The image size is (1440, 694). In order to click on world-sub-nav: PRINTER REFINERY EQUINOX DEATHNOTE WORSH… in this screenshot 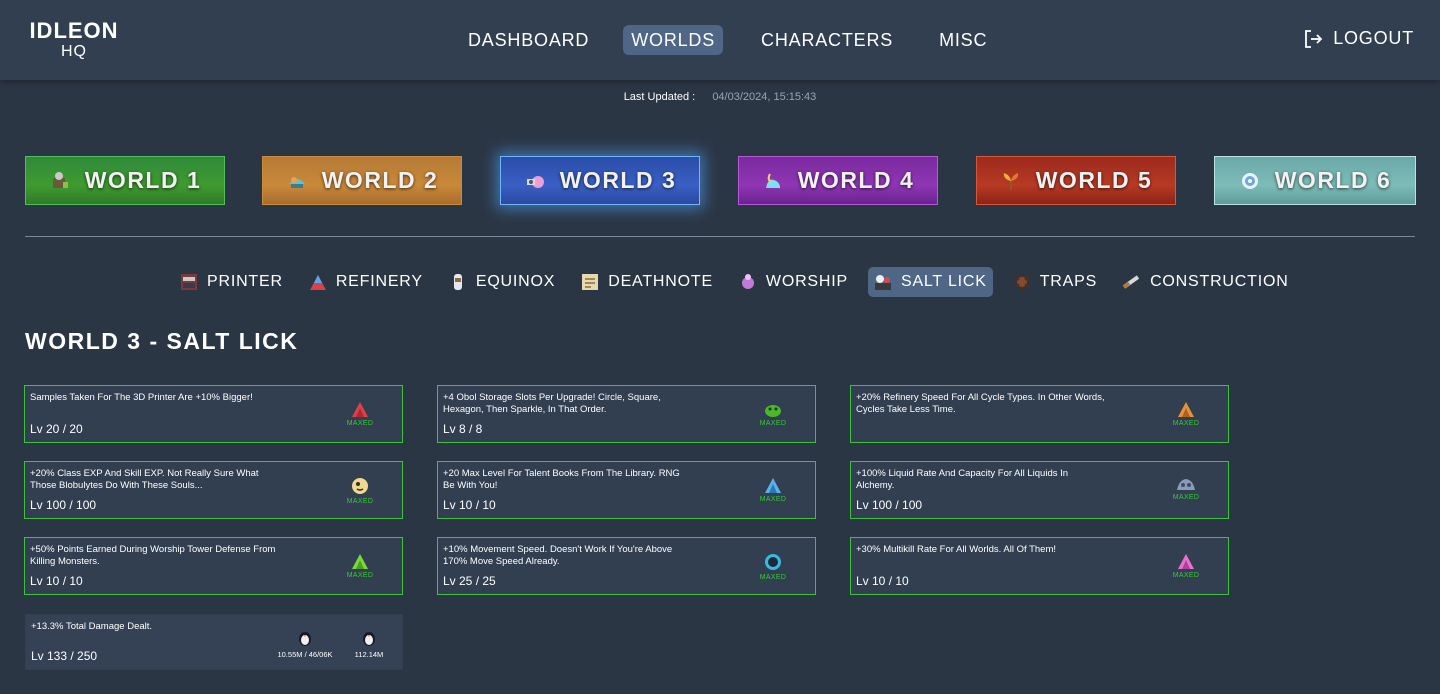, I will do `click(741, 282)`.